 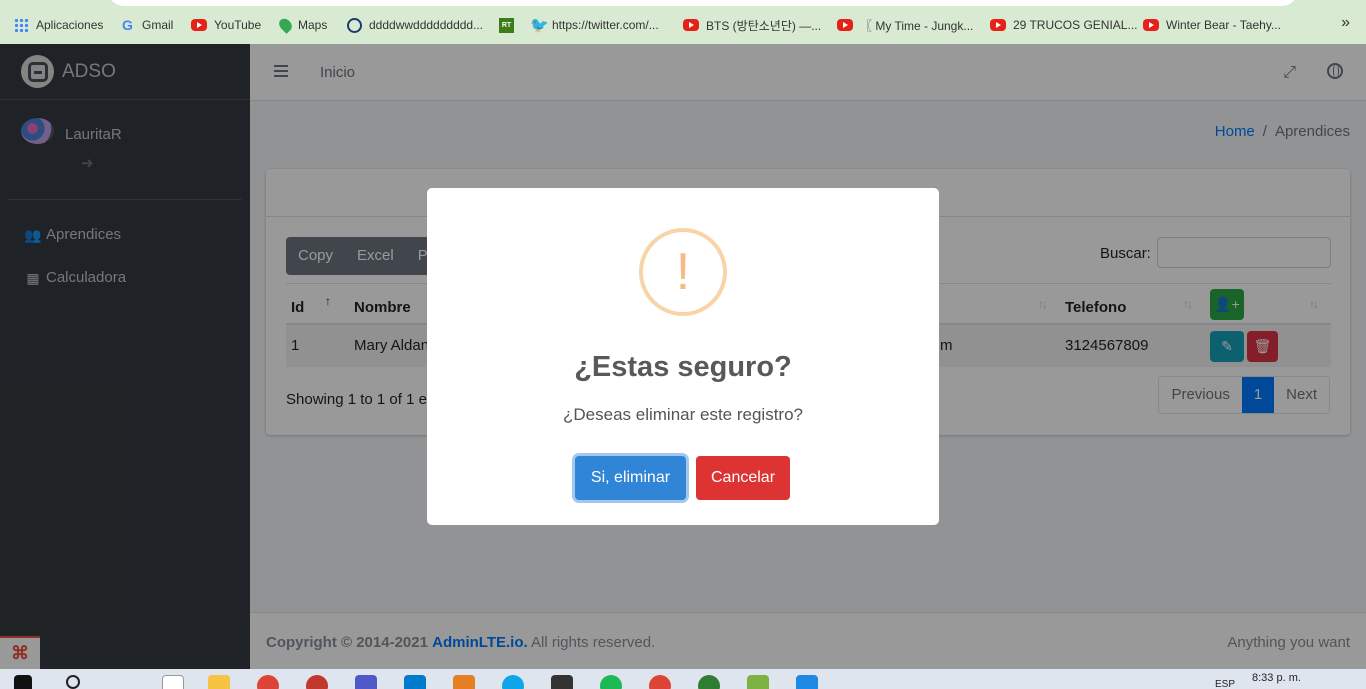 I want to click on maps-pin-icon, so click(x=285, y=25).